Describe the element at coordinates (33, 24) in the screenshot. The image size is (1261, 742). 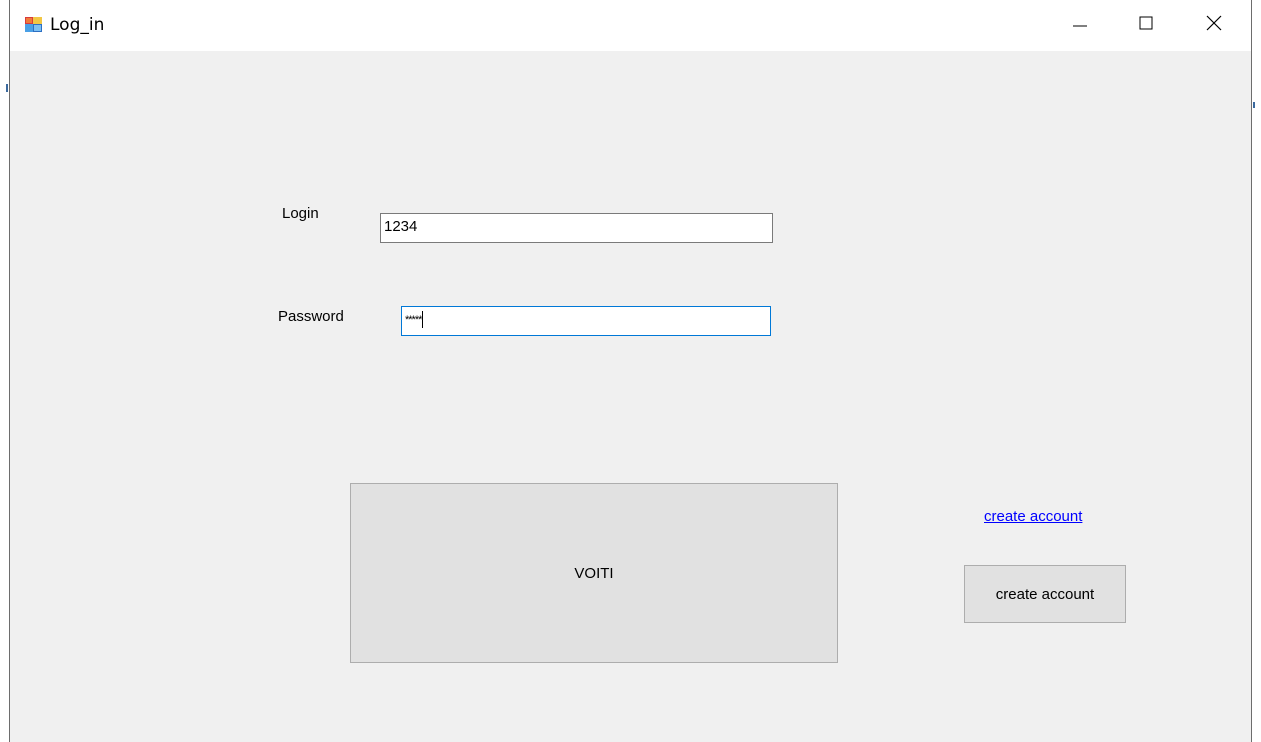
I see `app-icon` at that location.